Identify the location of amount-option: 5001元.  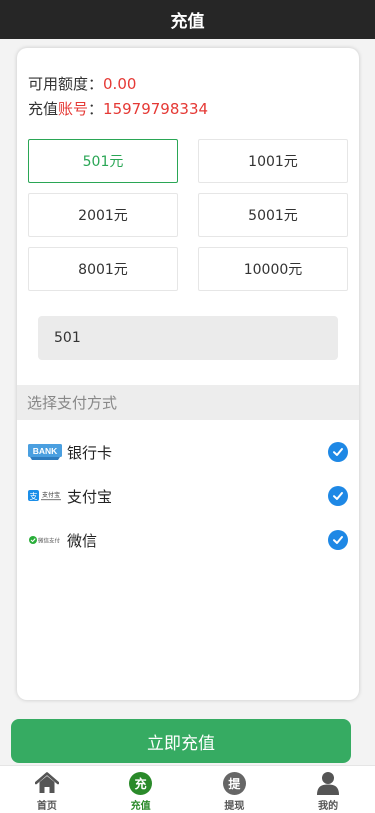
(273, 215).